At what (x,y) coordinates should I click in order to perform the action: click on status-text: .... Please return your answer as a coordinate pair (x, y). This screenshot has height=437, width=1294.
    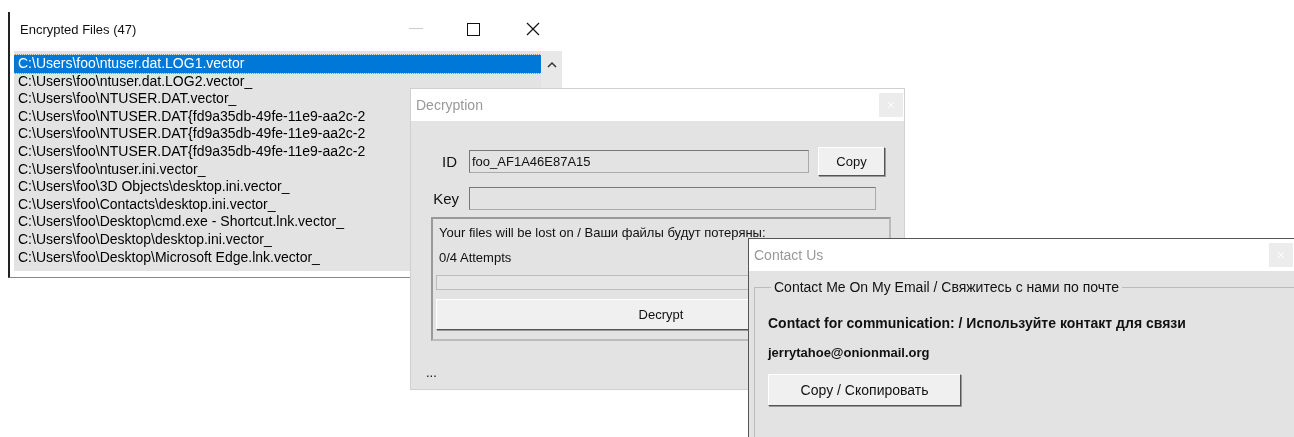
    Looking at the image, I should click on (432, 372).